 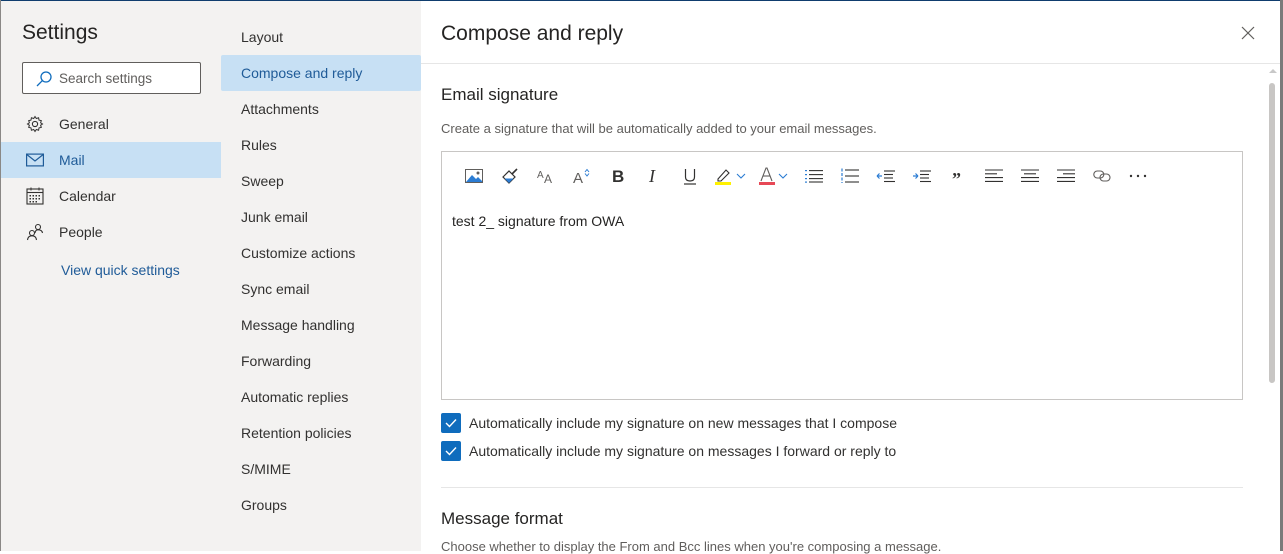 I want to click on subnav-item-compose-and-reply: Compose and reply, so click(x=321, y=73).